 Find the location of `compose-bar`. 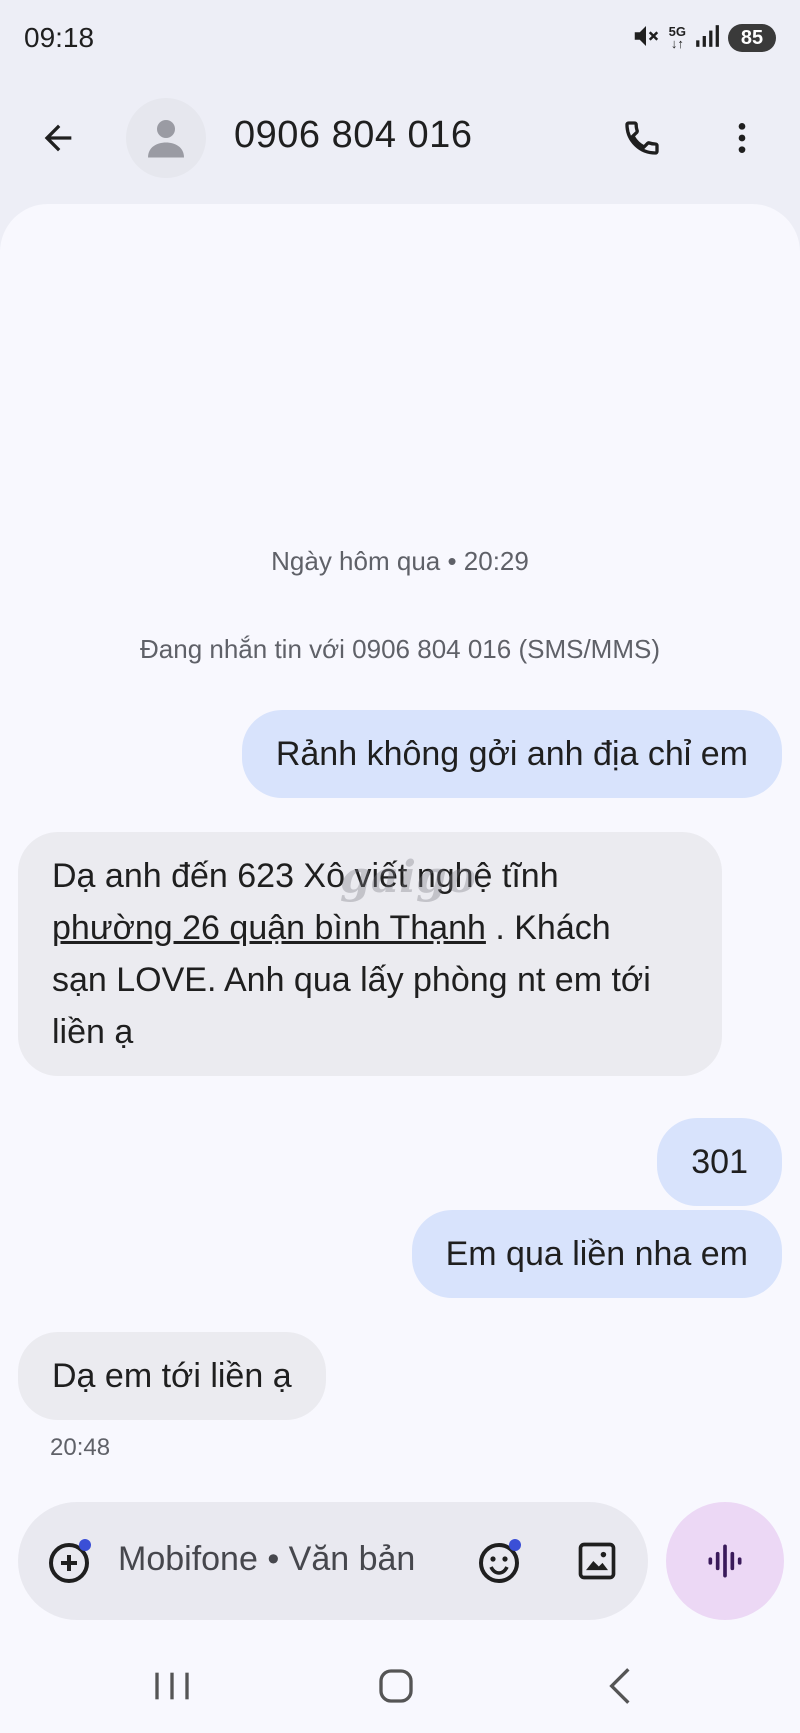

compose-bar is located at coordinates (333, 1561).